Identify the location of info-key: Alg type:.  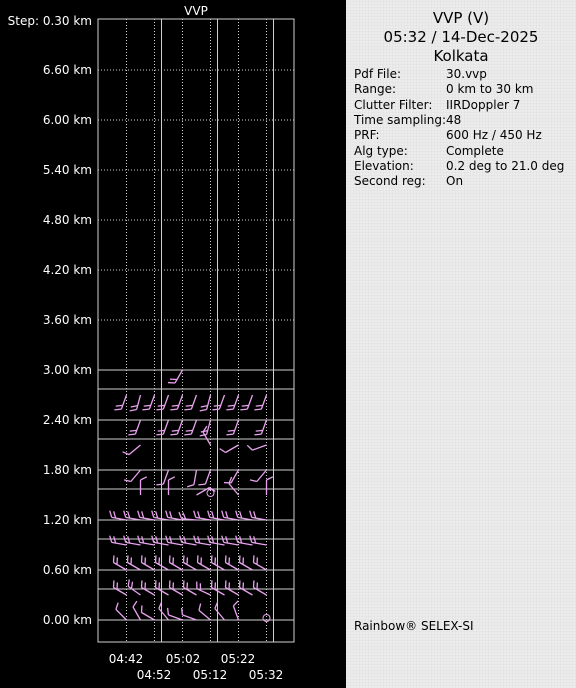
(381, 150).